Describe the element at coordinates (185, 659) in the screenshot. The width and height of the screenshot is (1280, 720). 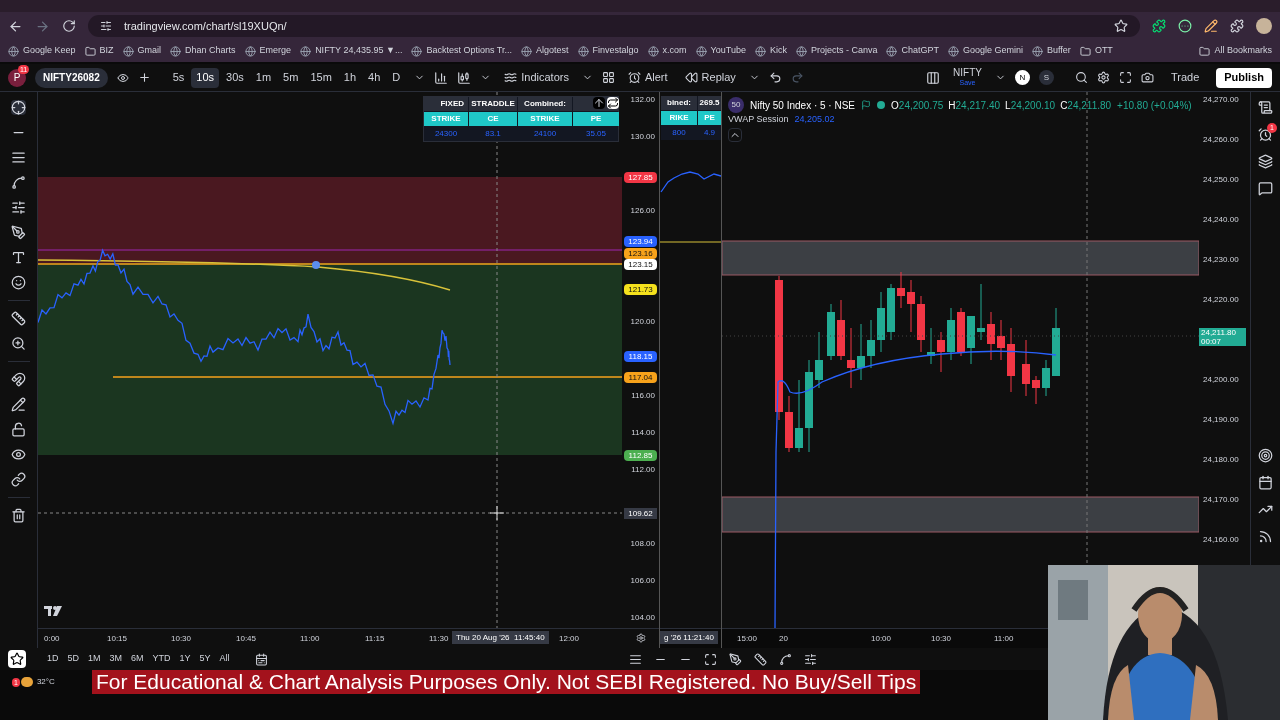
I see `range-button: 1Y` at that location.